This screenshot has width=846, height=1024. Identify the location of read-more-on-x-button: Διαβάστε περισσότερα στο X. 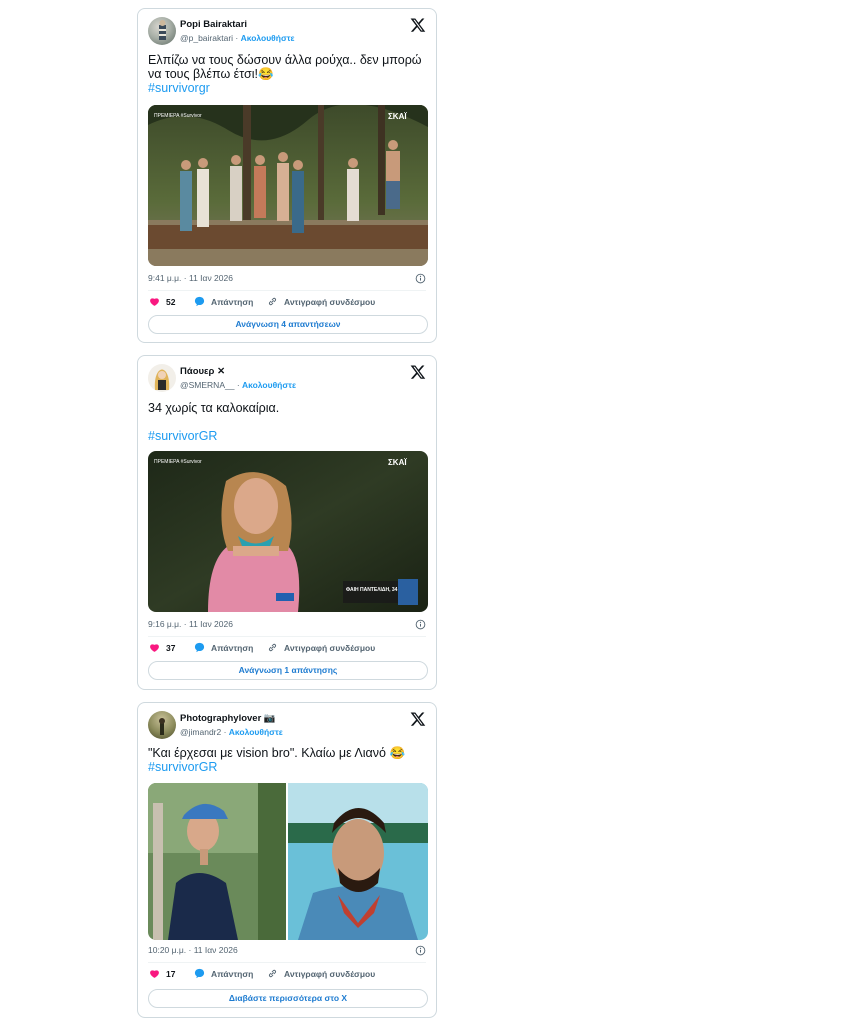
(288, 998).